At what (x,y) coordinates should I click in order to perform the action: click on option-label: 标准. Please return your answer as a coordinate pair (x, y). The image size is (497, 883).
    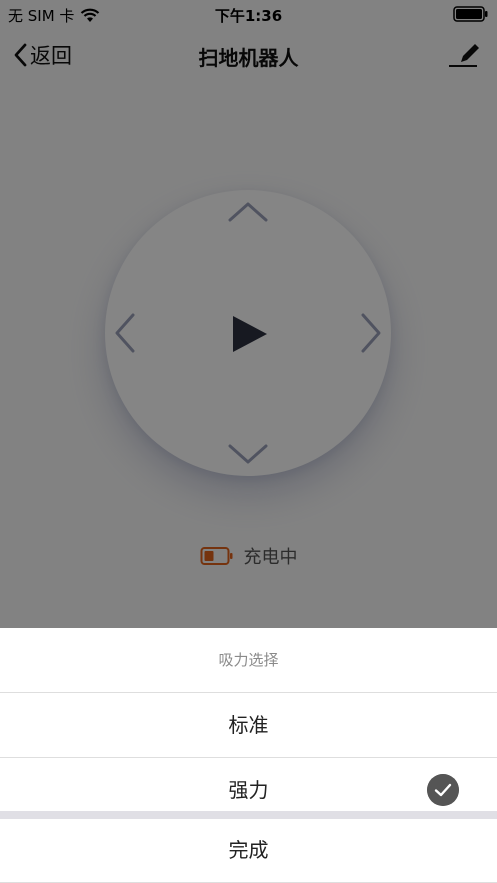
    Looking at the image, I should click on (248, 725).